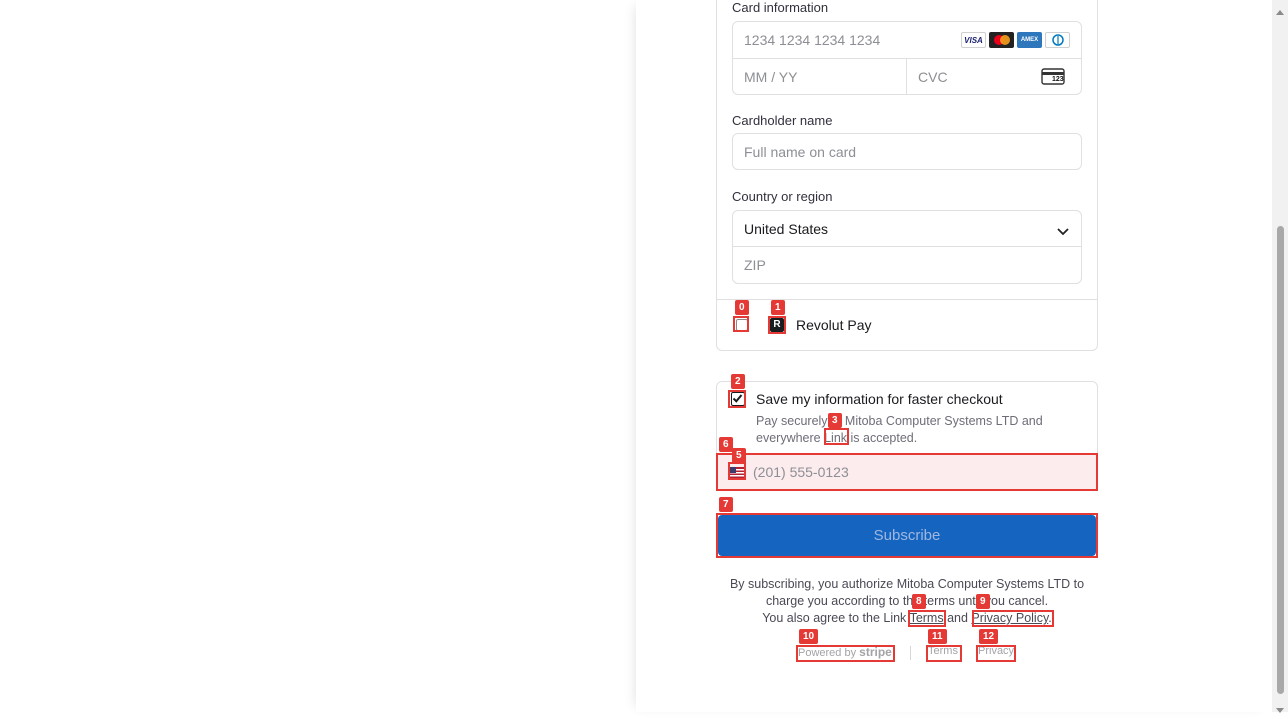 This screenshot has width=1288, height=719. I want to click on mastercard-icon, so click(1001, 40).